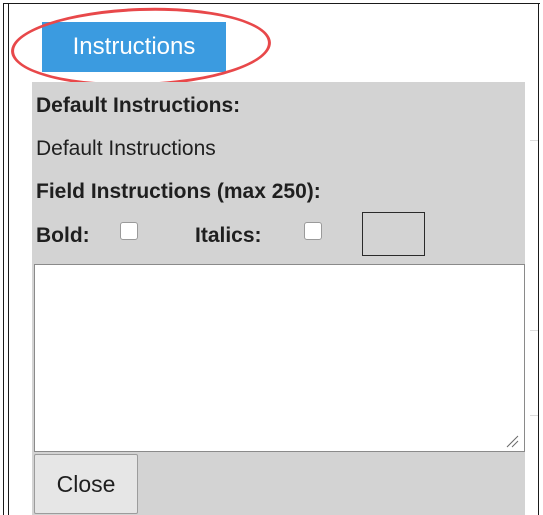  What do you see at coordinates (63, 235) in the screenshot?
I see `bold-label: Bold:` at bounding box center [63, 235].